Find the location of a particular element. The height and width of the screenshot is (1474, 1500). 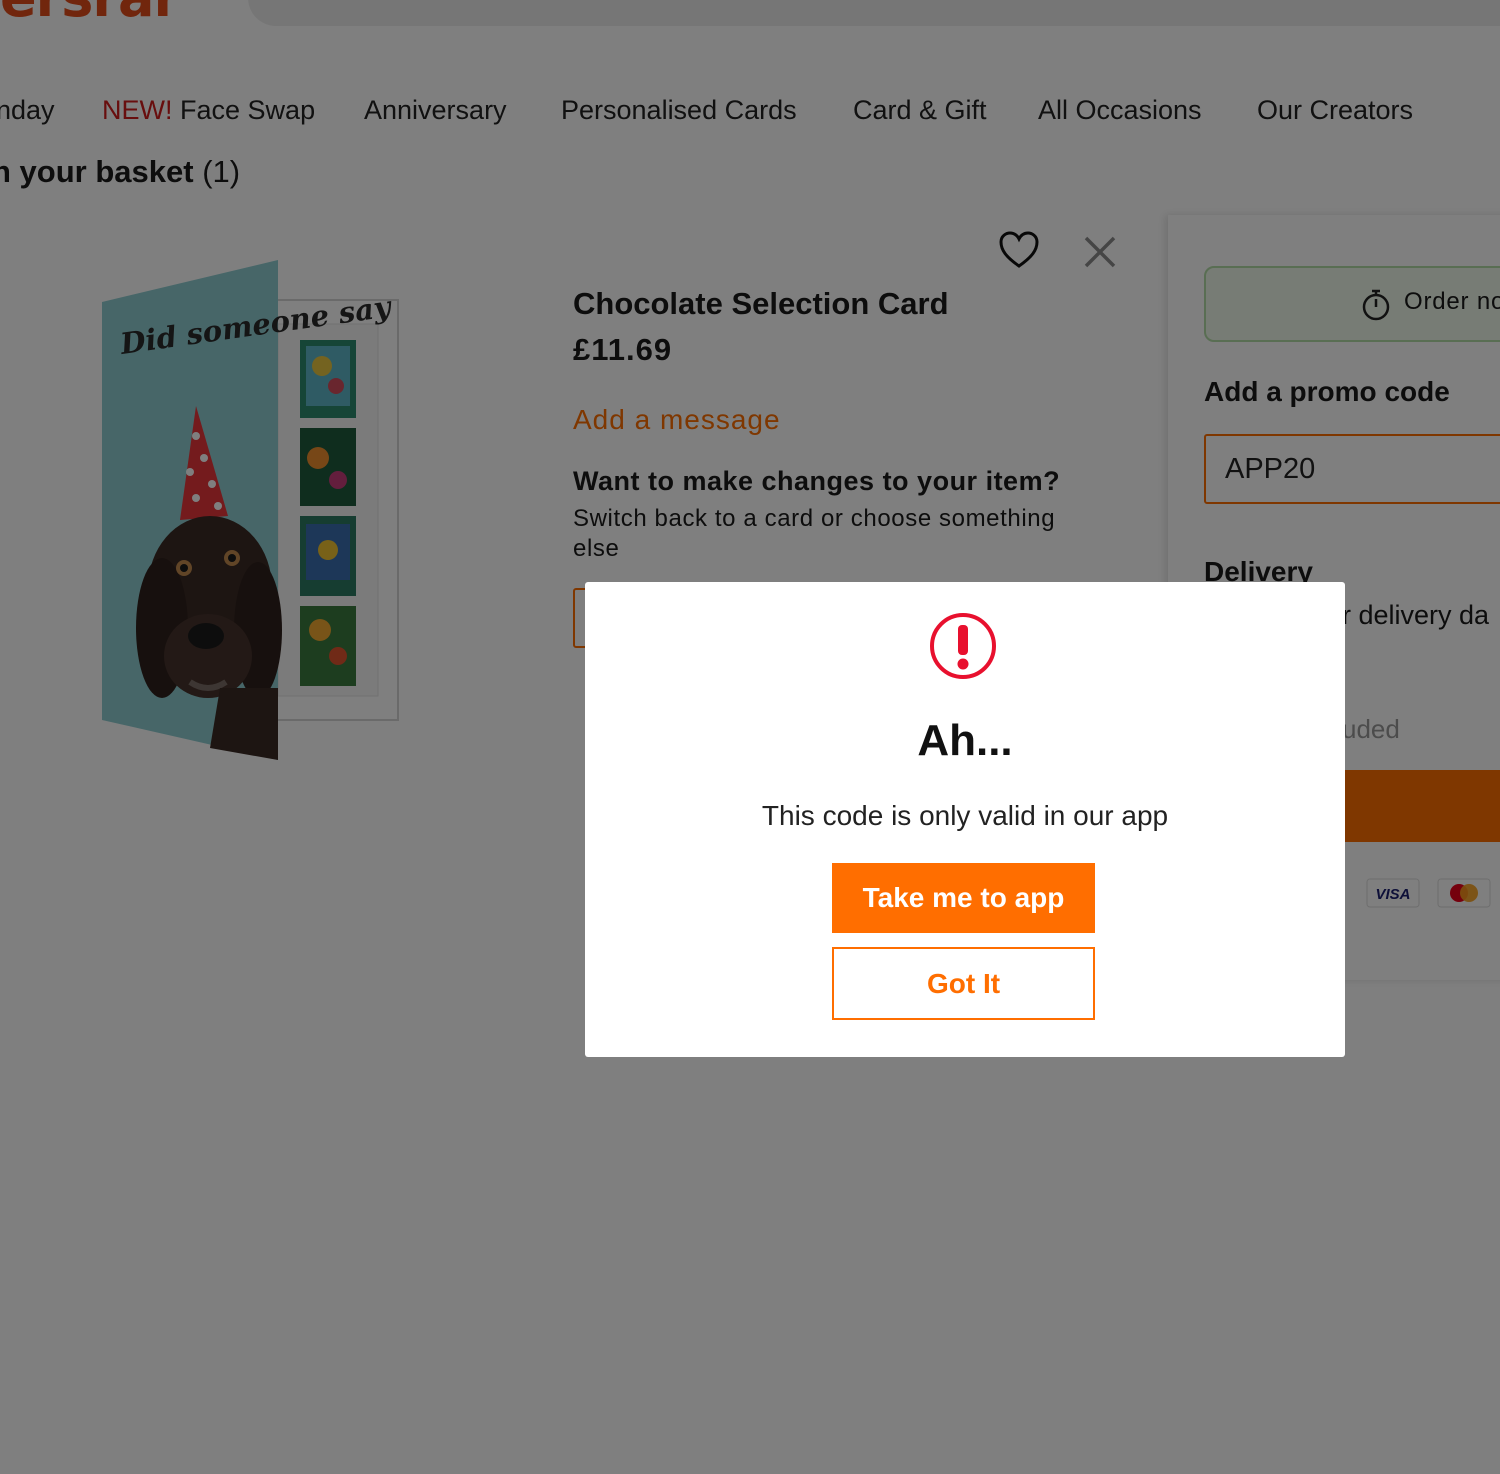

got-it-button: Got It is located at coordinates (963, 983).